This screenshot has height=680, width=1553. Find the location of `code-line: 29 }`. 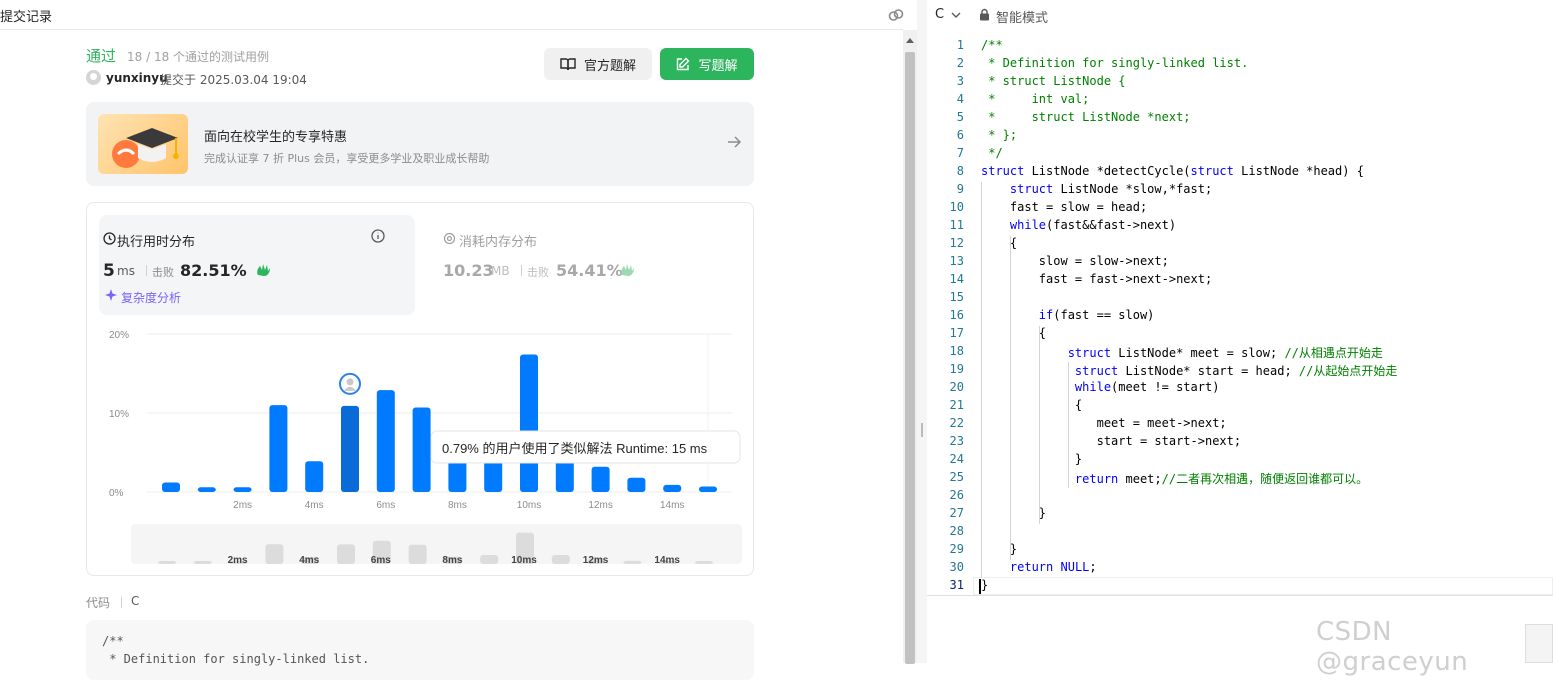

code-line: 29 } is located at coordinates (1240, 551).